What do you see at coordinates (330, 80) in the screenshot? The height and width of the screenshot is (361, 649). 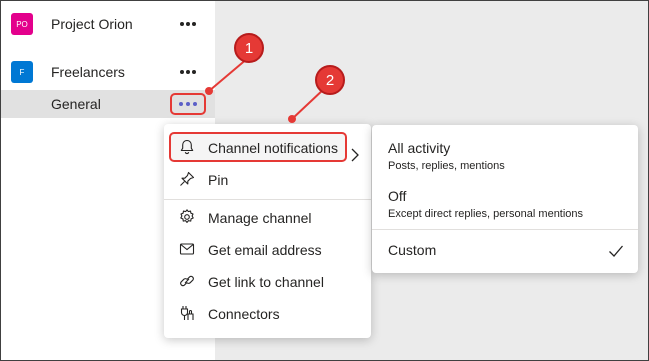 I see `callout-badge-2: 2` at bounding box center [330, 80].